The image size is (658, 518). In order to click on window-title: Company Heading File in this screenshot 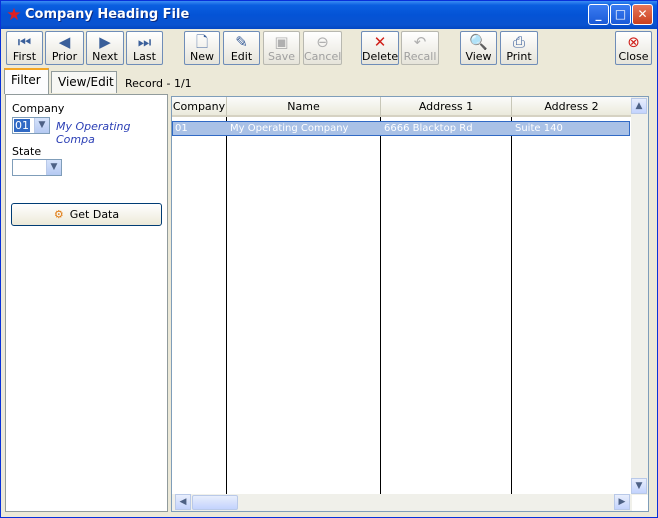, I will do `click(107, 14)`.